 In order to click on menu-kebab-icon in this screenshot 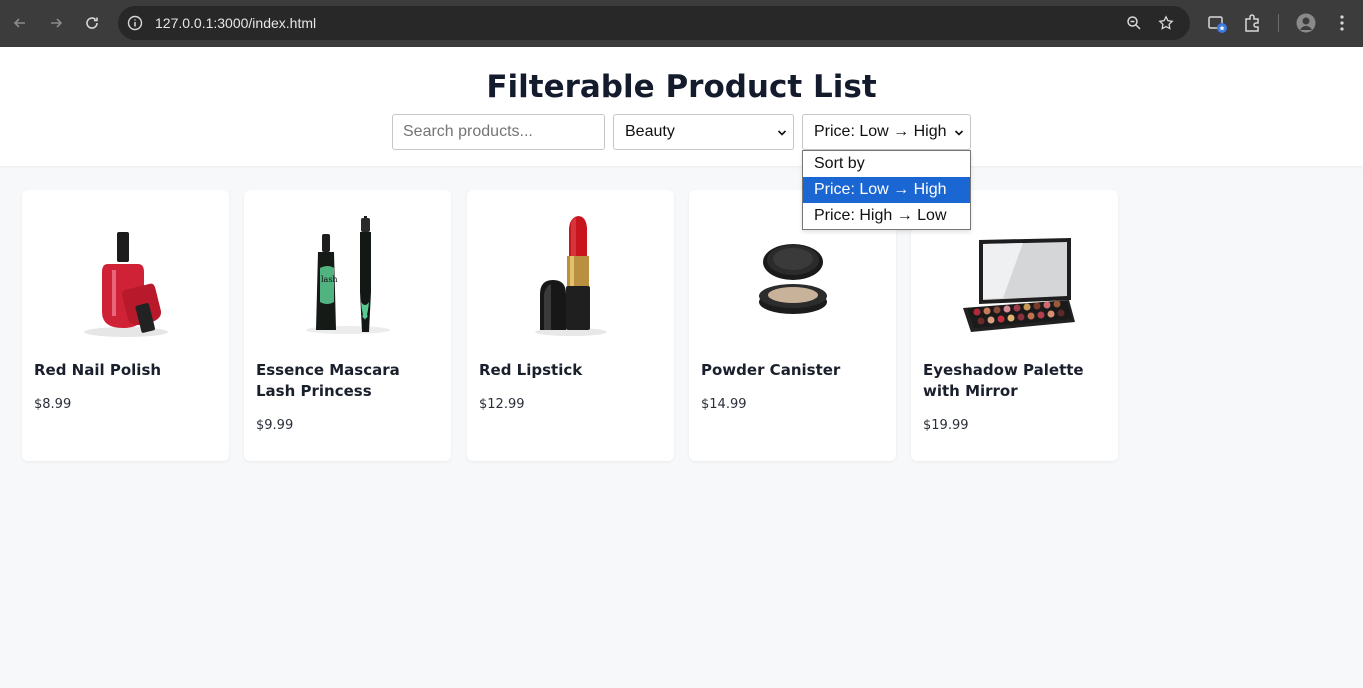, I will do `click(1342, 23)`.